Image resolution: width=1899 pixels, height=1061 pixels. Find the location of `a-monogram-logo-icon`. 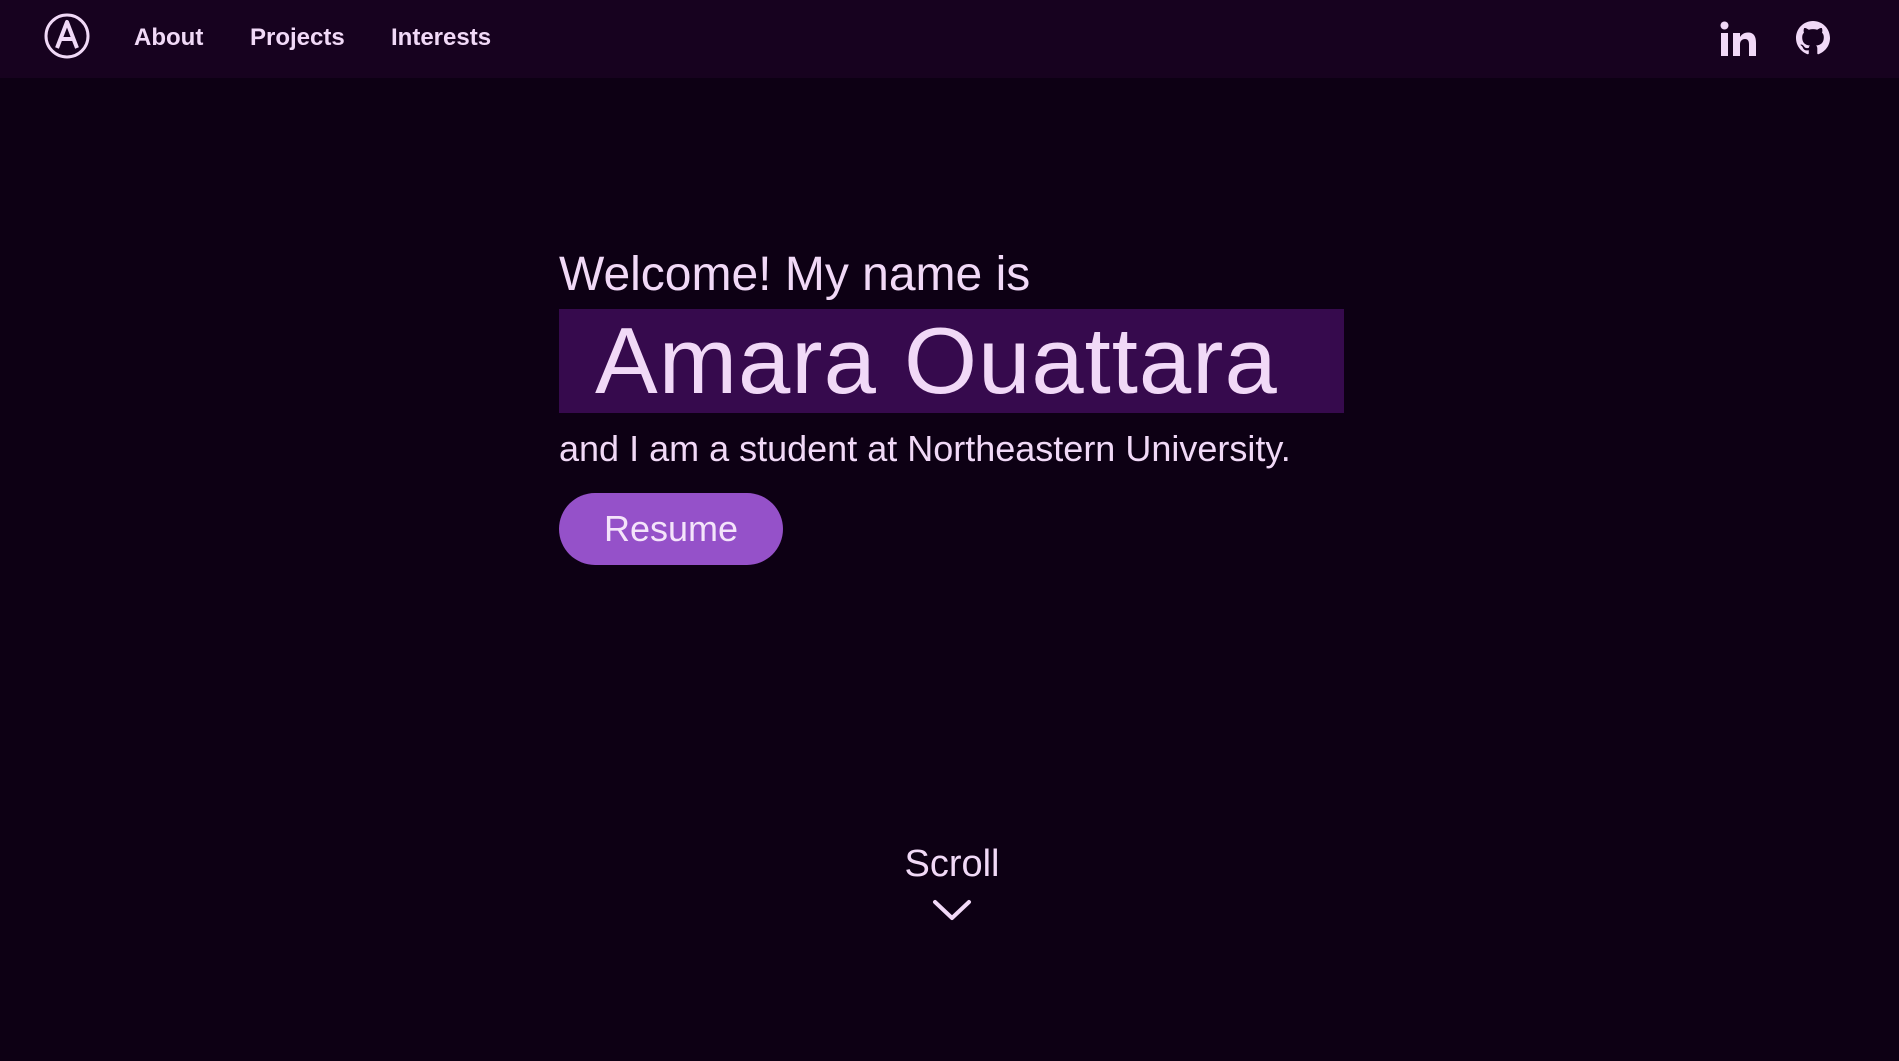

a-monogram-logo-icon is located at coordinates (67, 36).